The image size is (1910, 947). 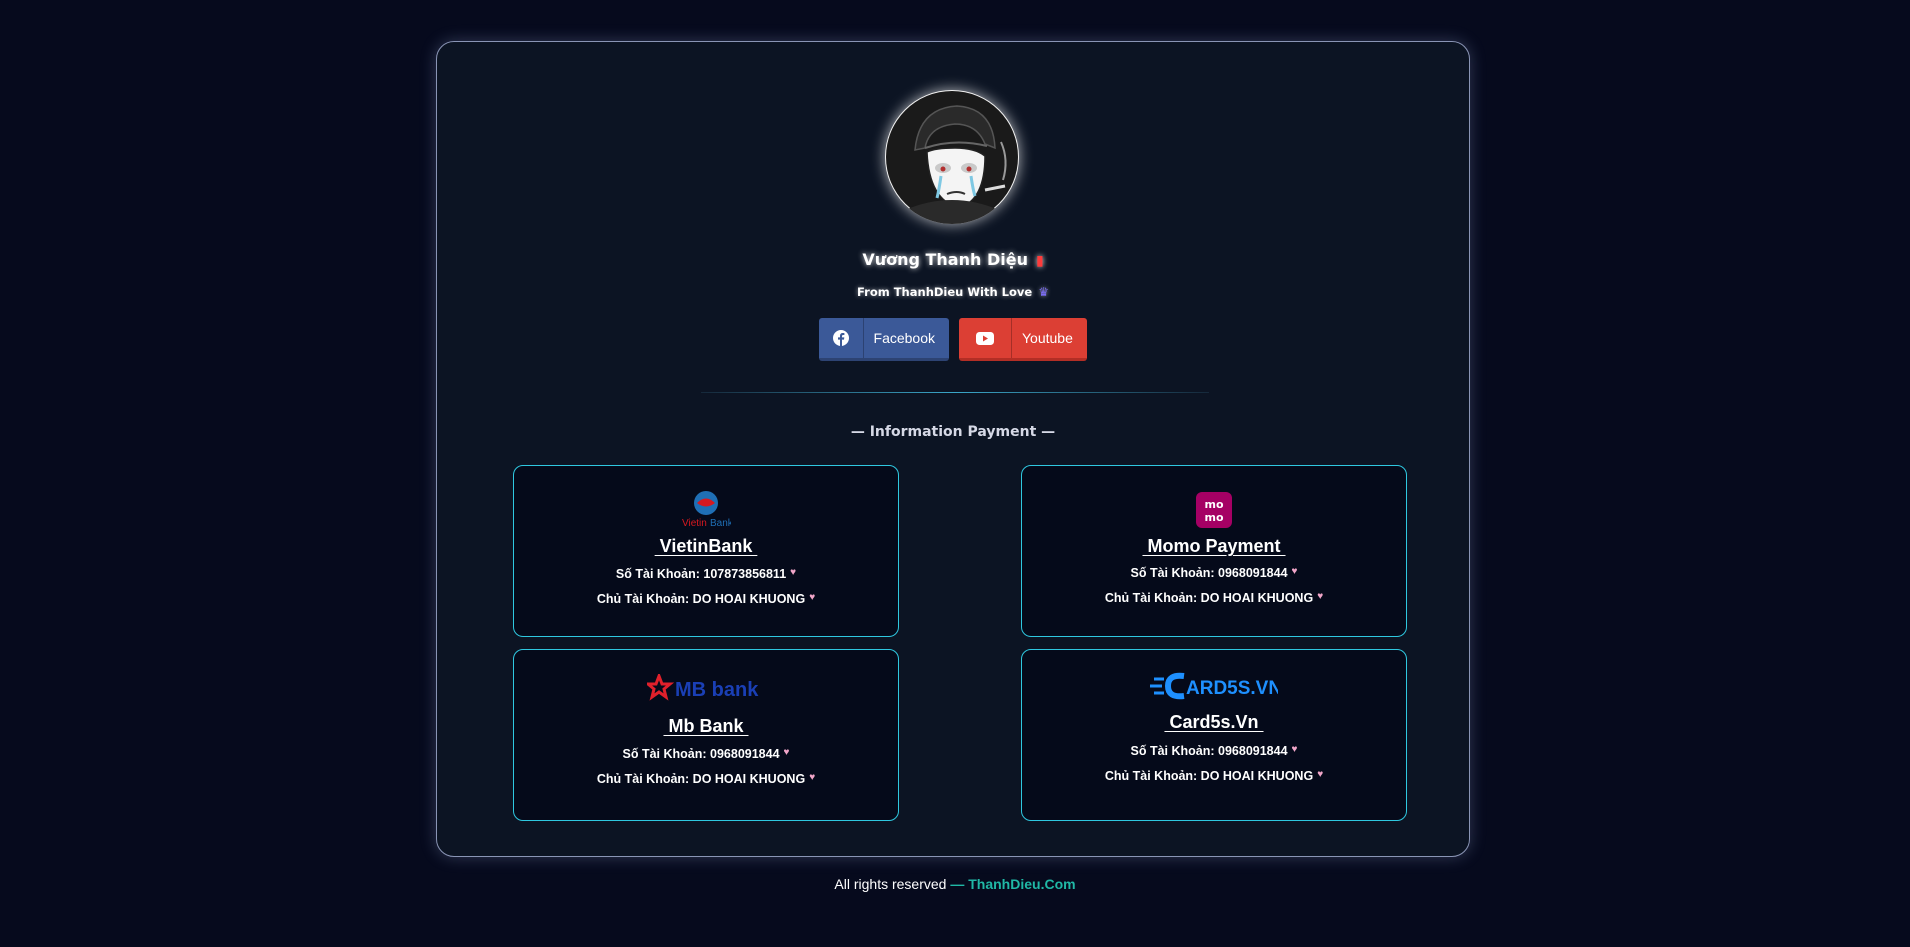 I want to click on payment-name-text: VietinBank, so click(x=706, y=546).